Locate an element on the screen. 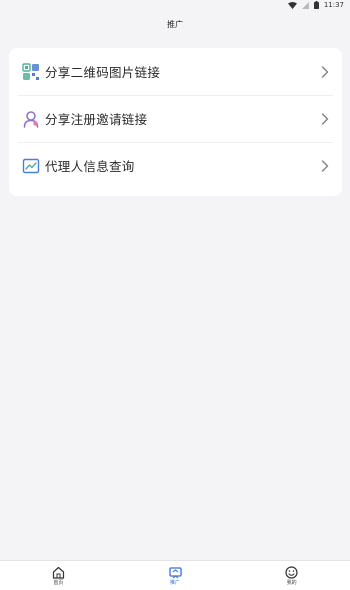  tab-home: 首页 is located at coordinates (58, 575).